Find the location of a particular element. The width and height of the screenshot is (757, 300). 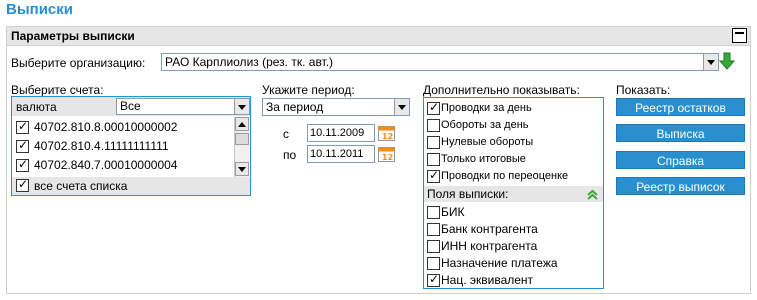

date-to-label: по is located at coordinates (290, 155).